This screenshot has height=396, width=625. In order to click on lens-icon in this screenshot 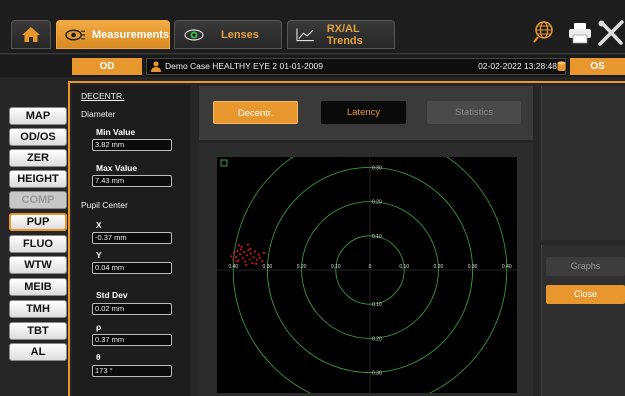, I will do `click(194, 34)`.